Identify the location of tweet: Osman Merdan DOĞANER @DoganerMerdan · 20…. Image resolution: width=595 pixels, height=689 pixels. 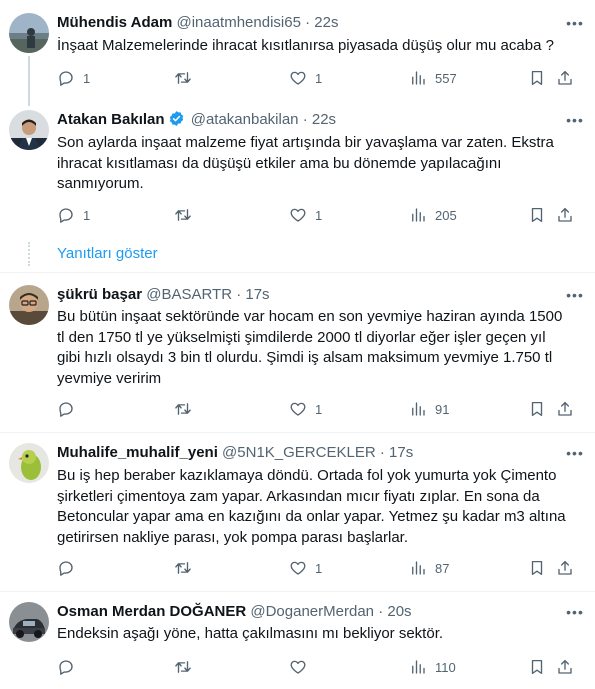
(297, 640).